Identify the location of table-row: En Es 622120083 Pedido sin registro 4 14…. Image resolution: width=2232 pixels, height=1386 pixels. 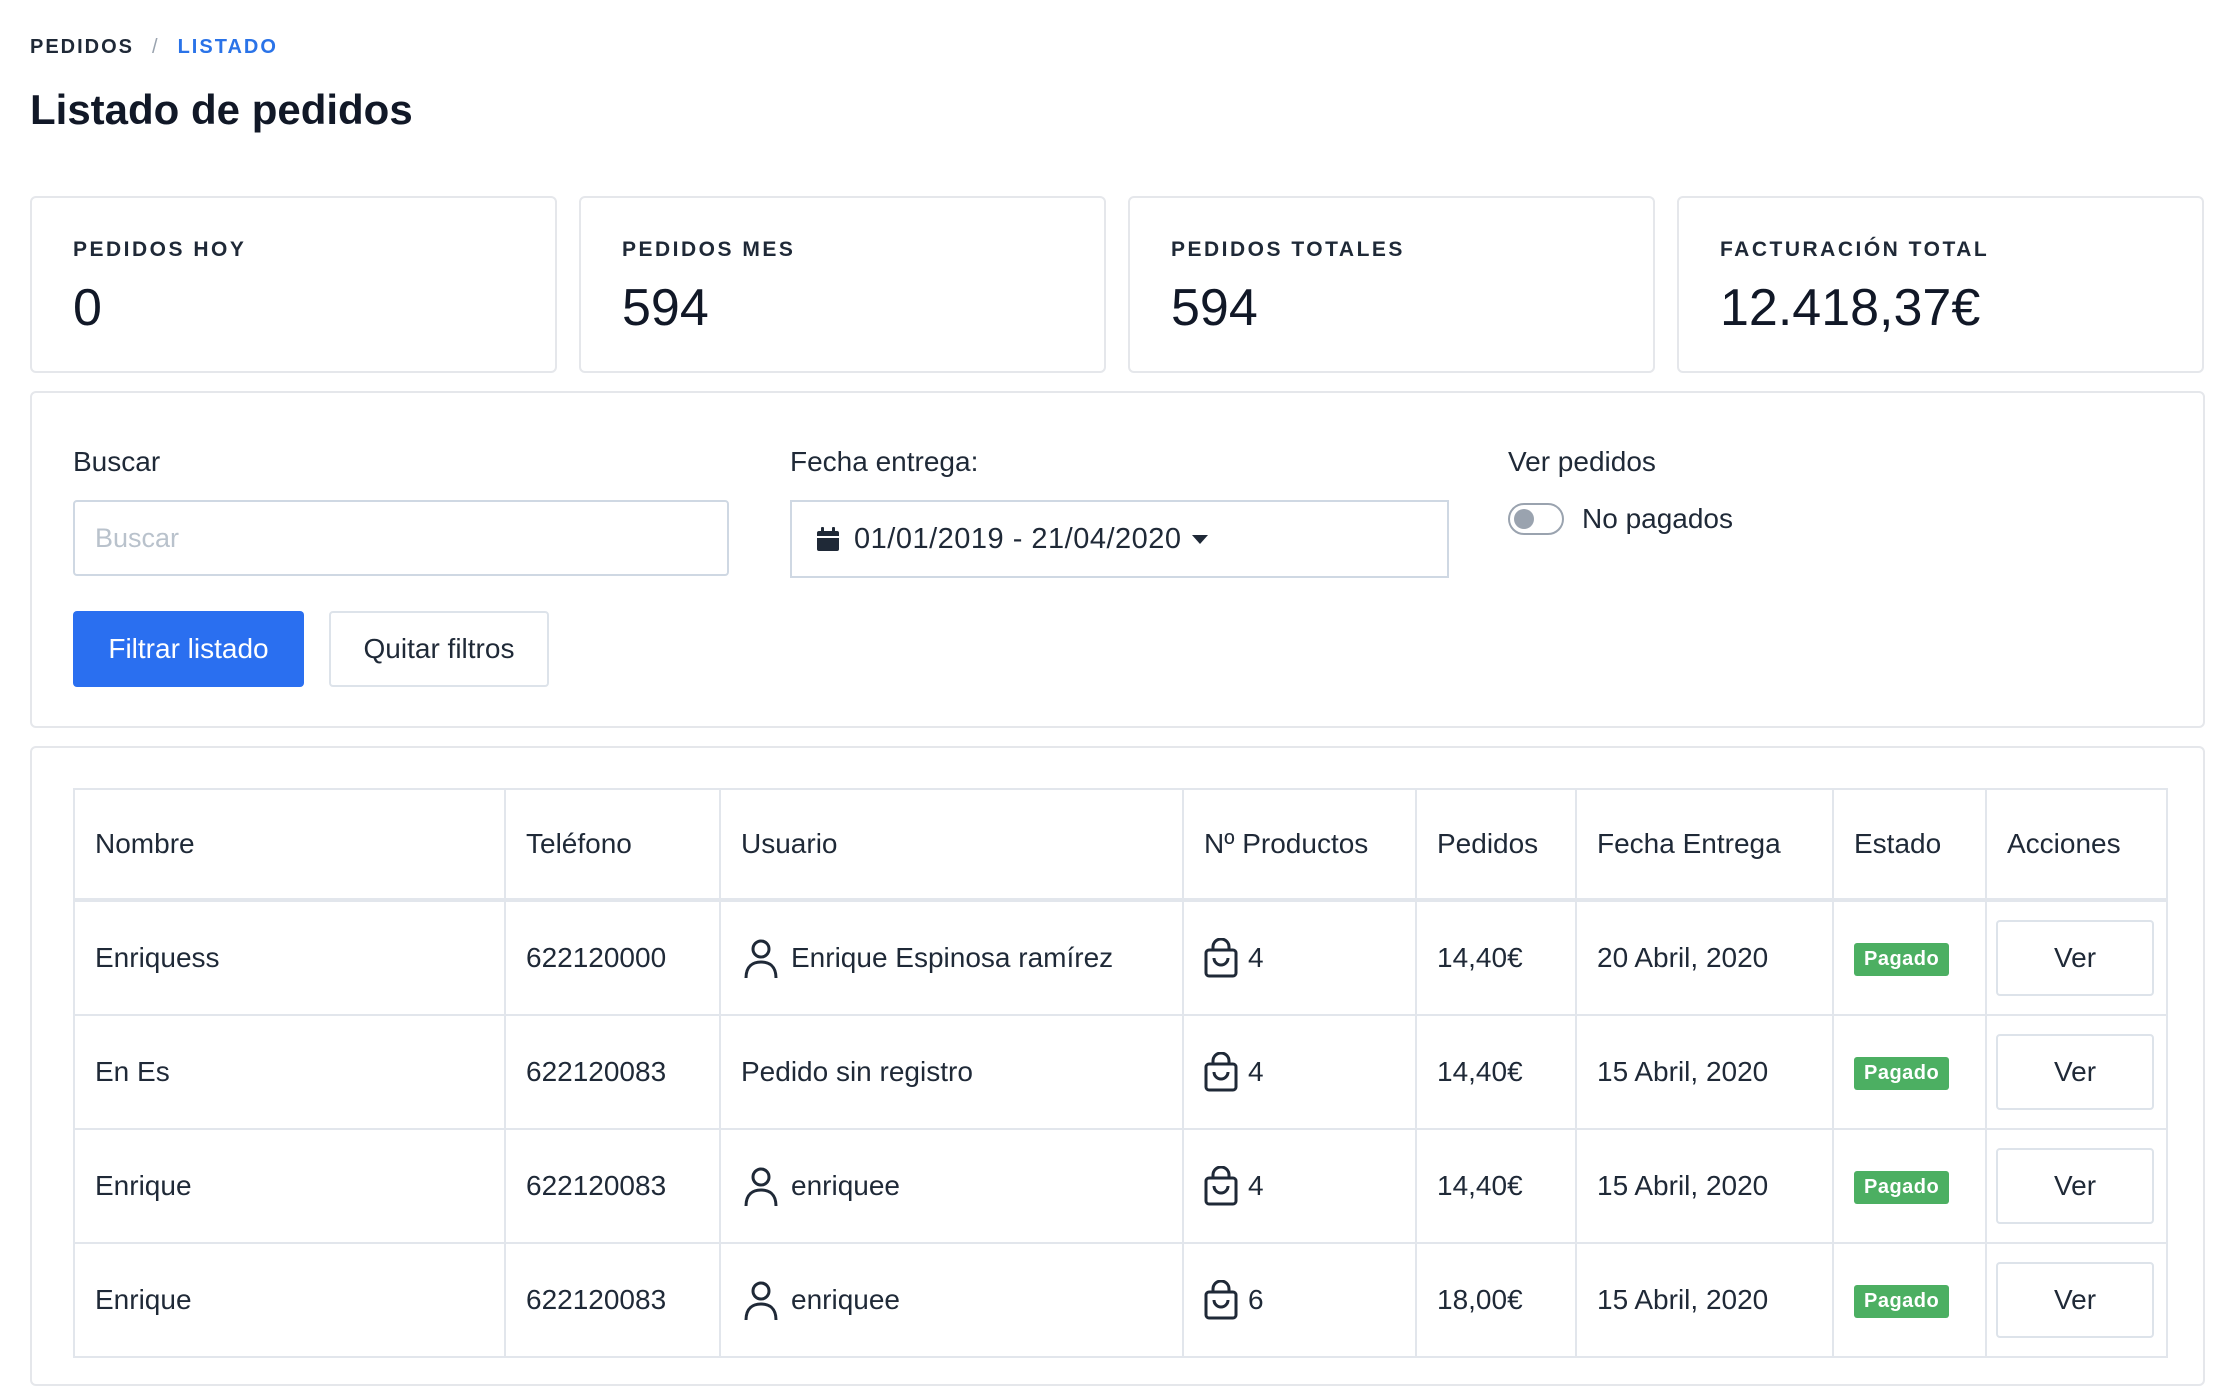
(1120, 1072).